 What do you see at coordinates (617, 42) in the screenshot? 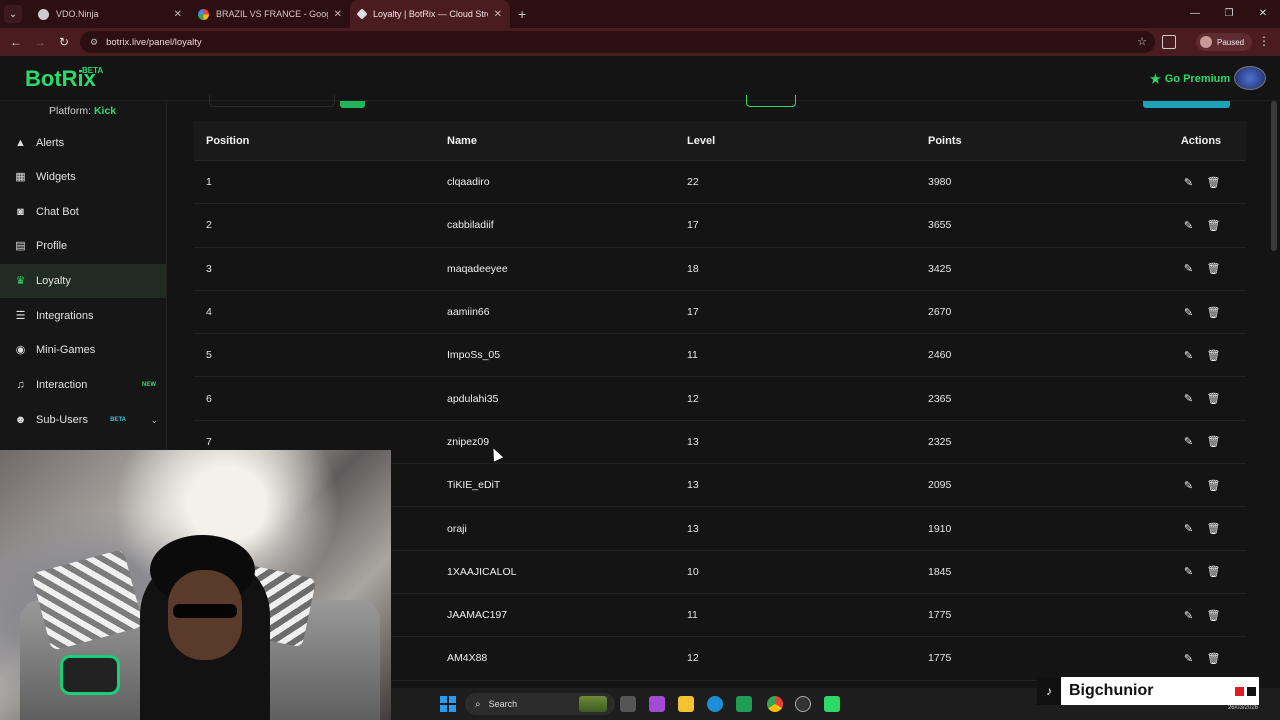
I see `address-bar: ⚙ botrix.live/panel/loyalty ☆` at bounding box center [617, 42].